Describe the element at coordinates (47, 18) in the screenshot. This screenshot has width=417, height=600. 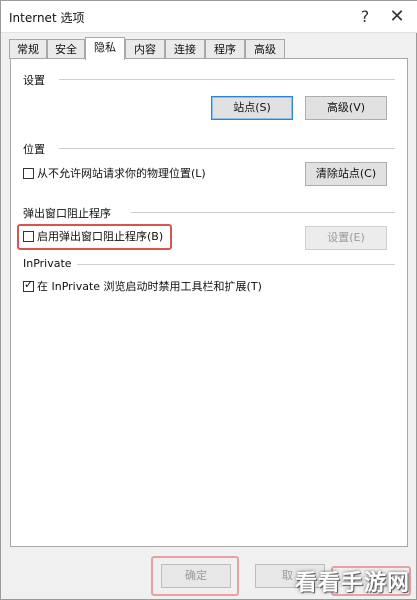
I see `window-title: Internet 选项` at that location.